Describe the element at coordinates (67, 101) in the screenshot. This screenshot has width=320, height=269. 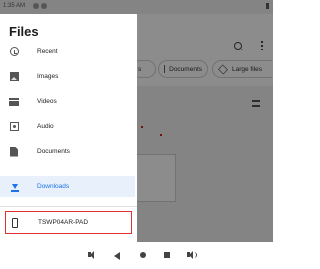
I see `drawer-item-videos: Videos` at that location.